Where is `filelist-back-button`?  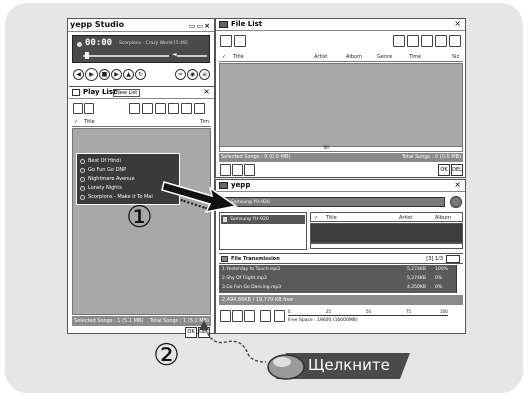 filelist-back-button is located at coordinates (226, 41).